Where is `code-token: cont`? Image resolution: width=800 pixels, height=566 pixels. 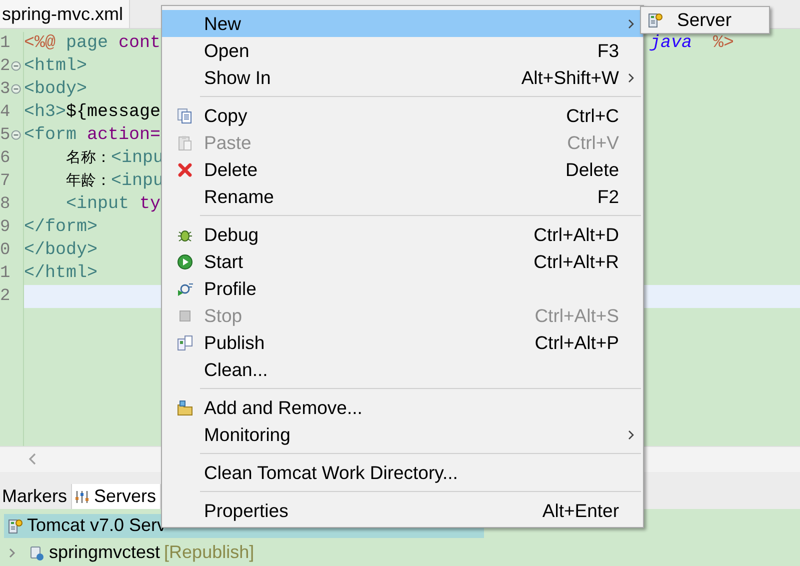
code-token: cont is located at coordinates (139, 43).